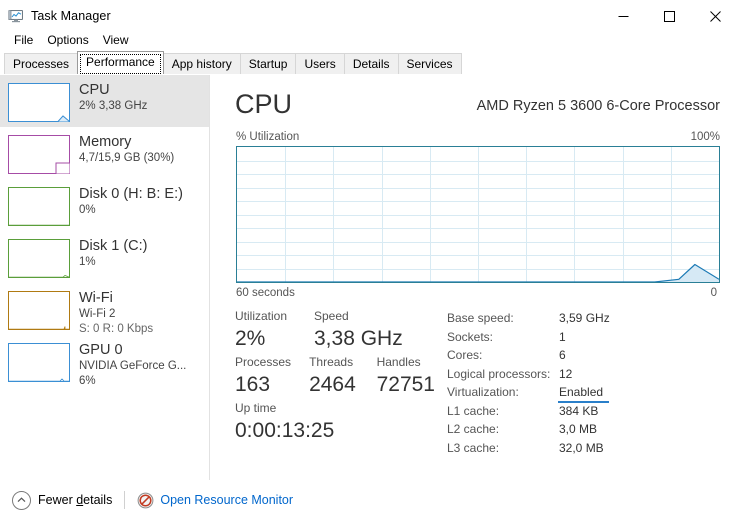  I want to click on footer-divider, so click(125, 500).